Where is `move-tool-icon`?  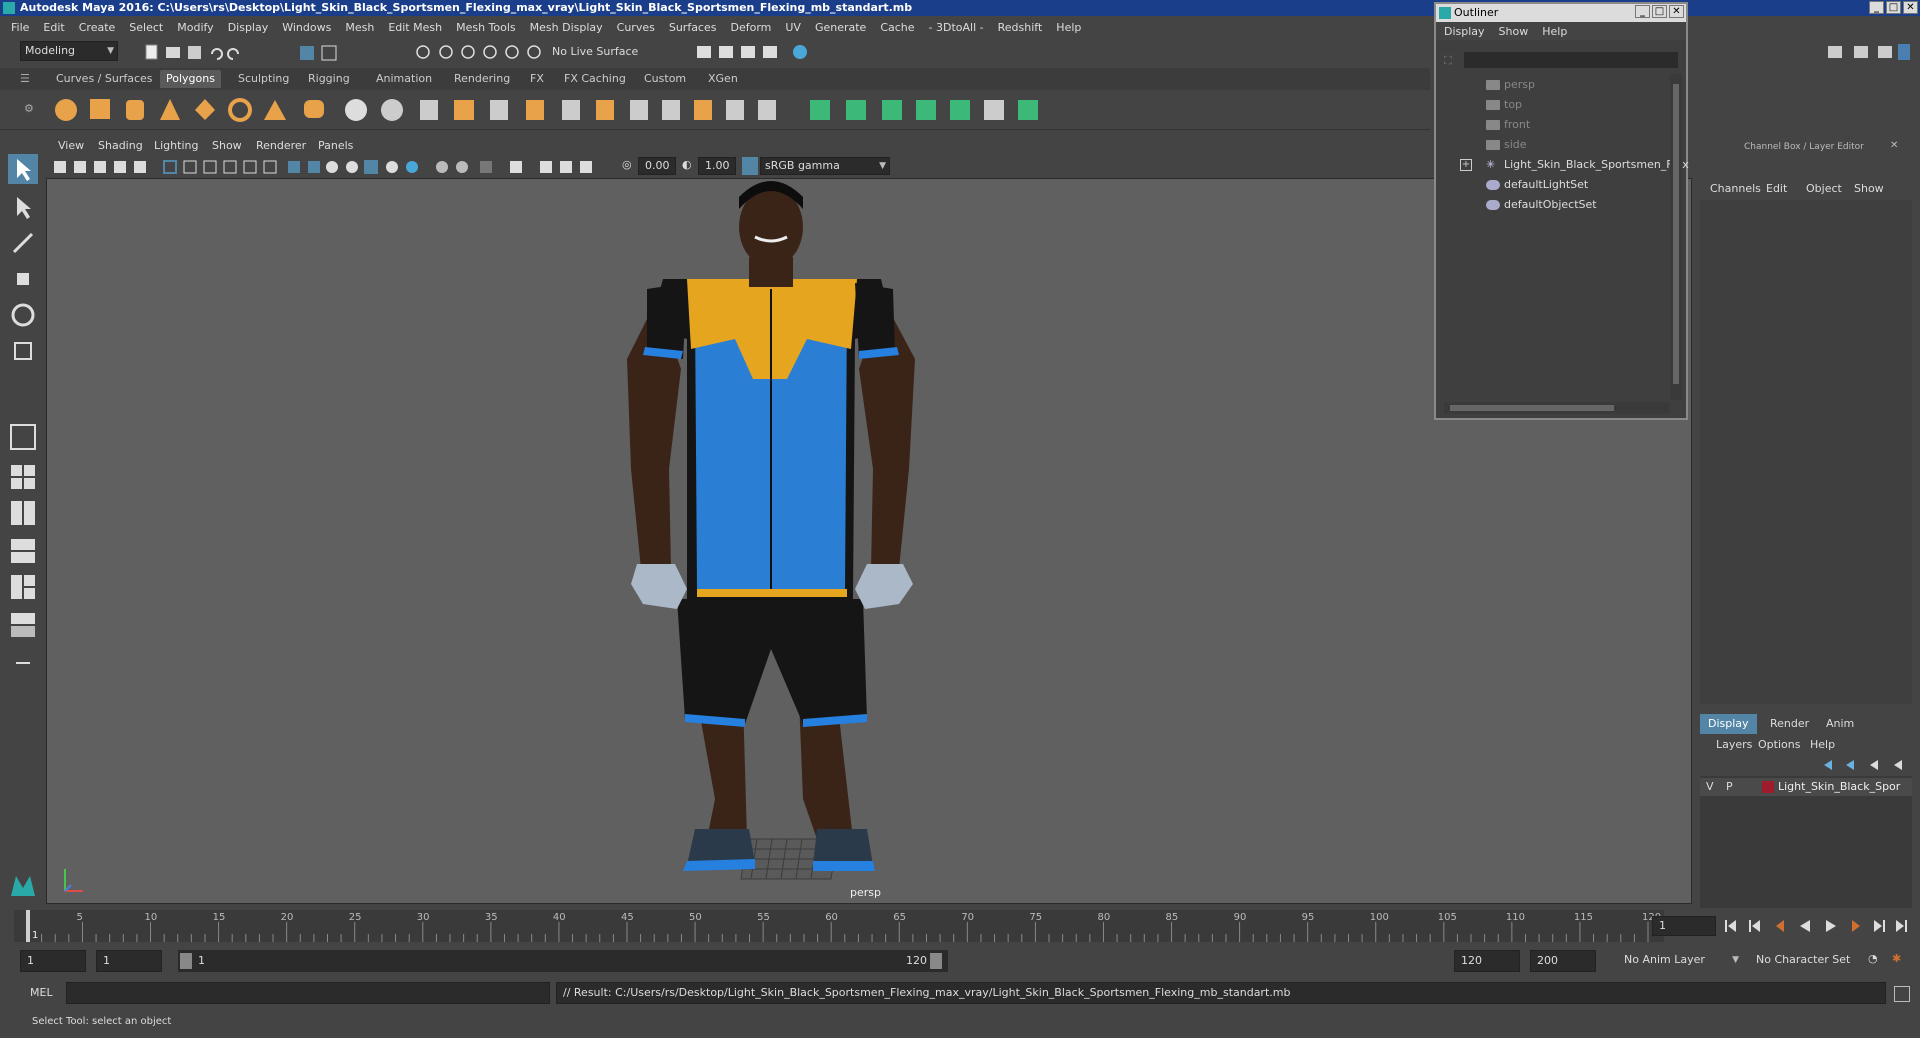 move-tool-icon is located at coordinates (23, 279).